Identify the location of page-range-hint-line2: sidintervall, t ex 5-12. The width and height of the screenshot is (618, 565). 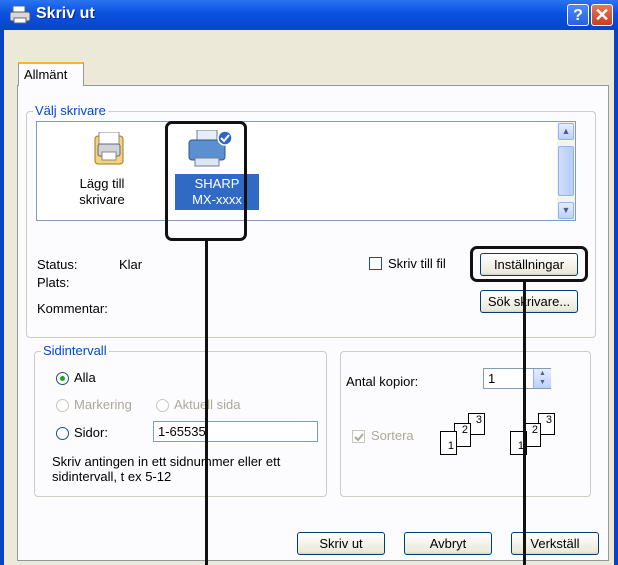
(112, 476).